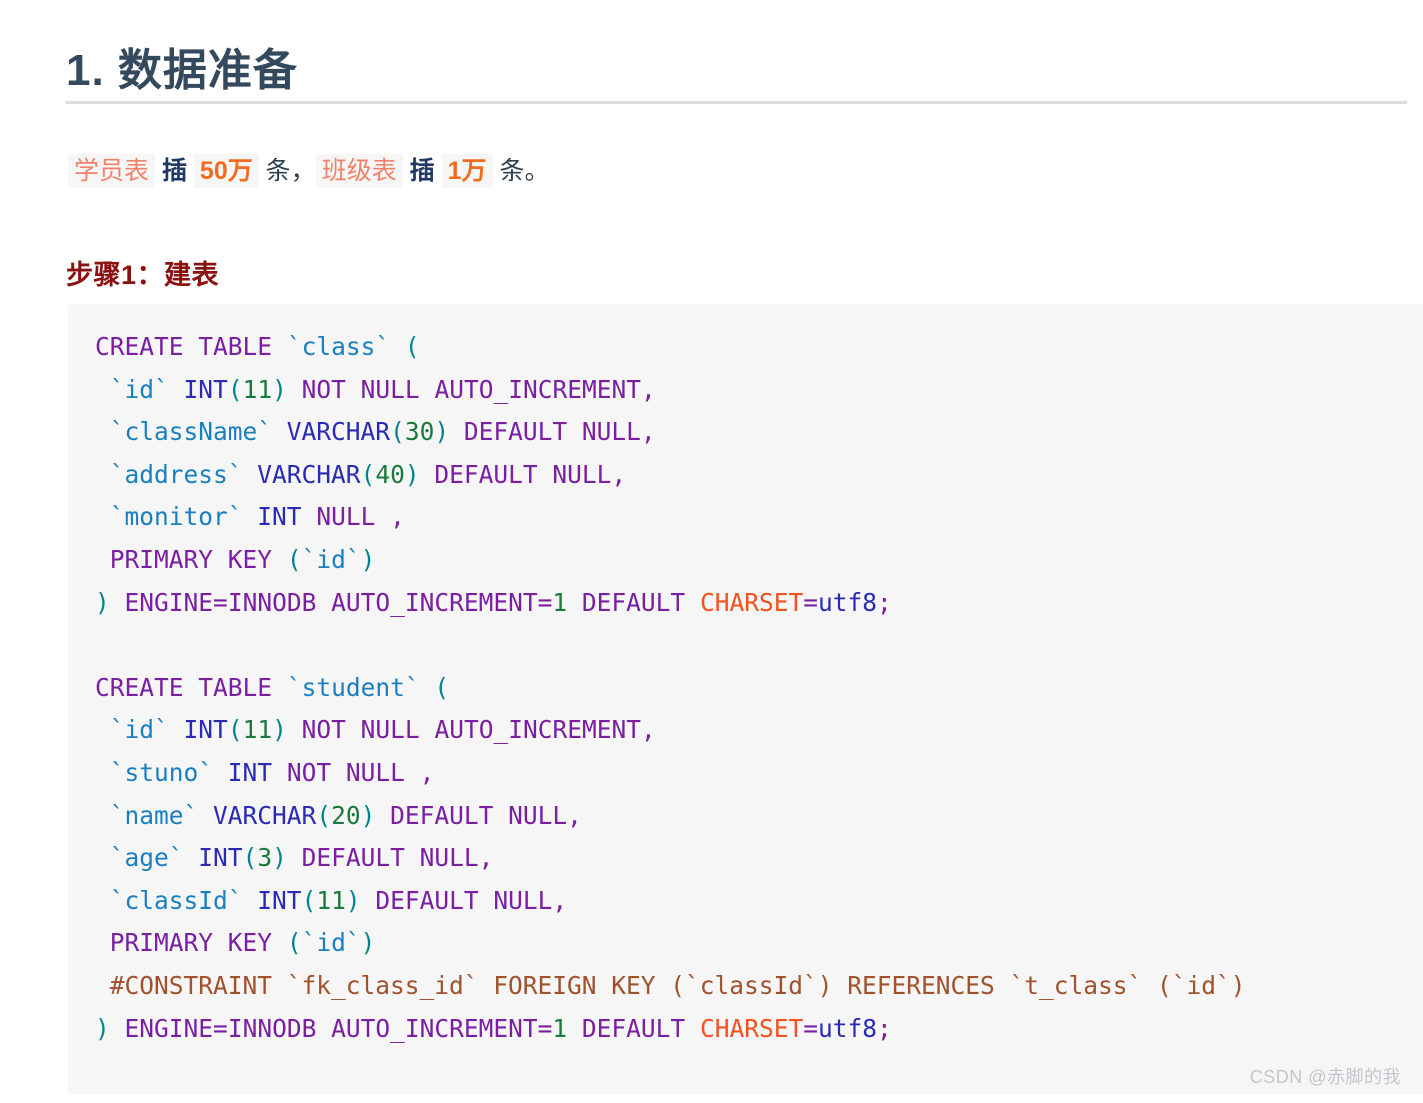 Image resolution: width=1423 pixels, height=1103 pixels. I want to click on intro-segment-student-table: 学员表, so click(112, 171).